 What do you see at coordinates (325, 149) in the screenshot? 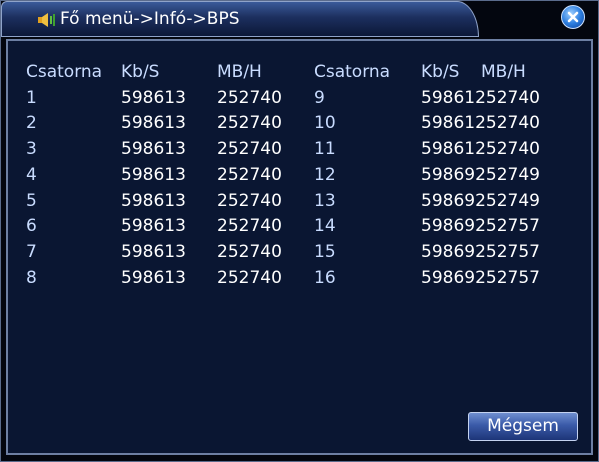
I see `channel-number: 11` at bounding box center [325, 149].